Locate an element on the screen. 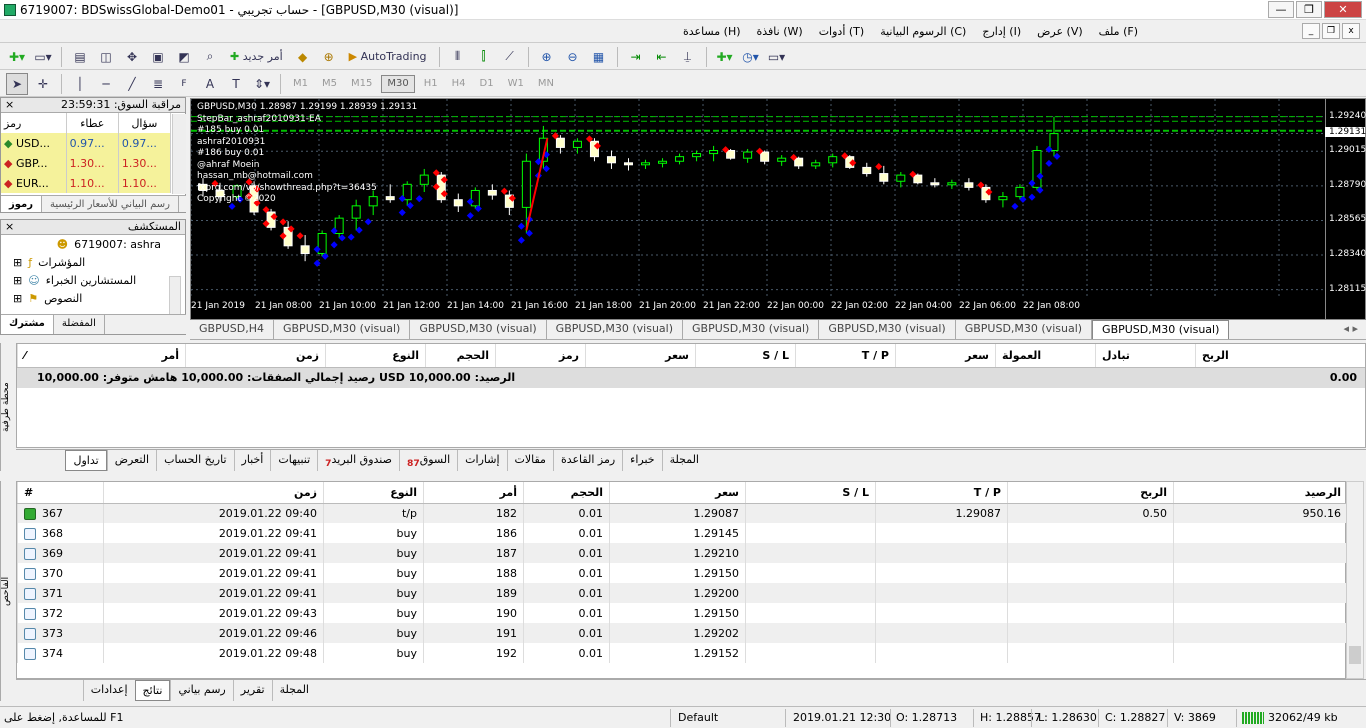  timeframe-d1: D1 is located at coordinates (487, 84).